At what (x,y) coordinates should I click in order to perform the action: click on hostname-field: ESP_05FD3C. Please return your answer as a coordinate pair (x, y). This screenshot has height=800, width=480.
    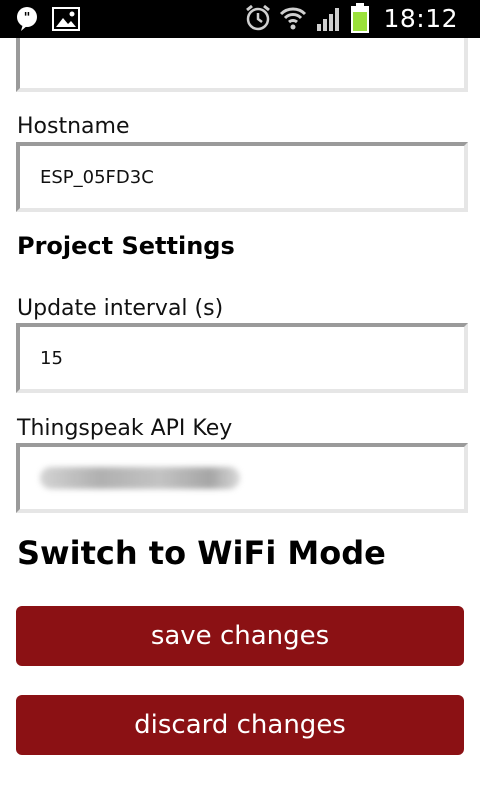
    Looking at the image, I should click on (242, 177).